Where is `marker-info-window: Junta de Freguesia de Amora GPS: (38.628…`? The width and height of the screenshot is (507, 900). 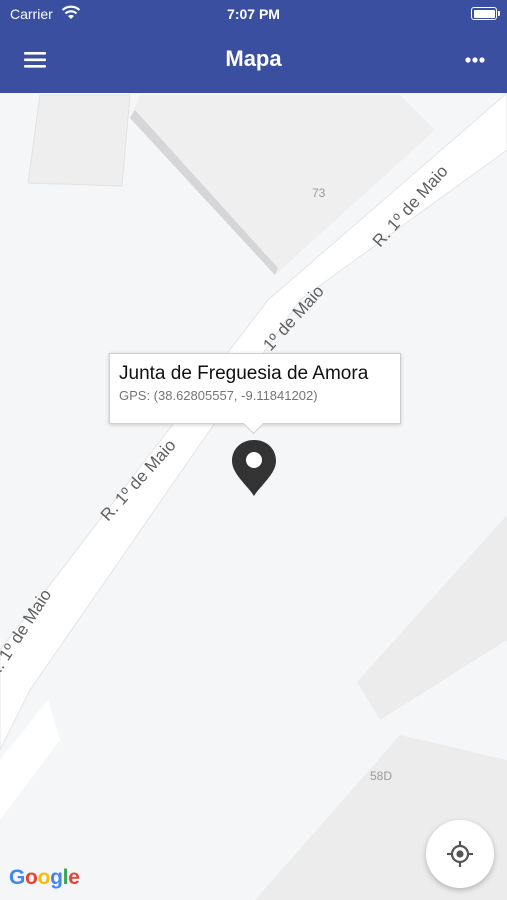 marker-info-window: Junta de Freguesia de Amora GPS: (38.628… is located at coordinates (255, 394).